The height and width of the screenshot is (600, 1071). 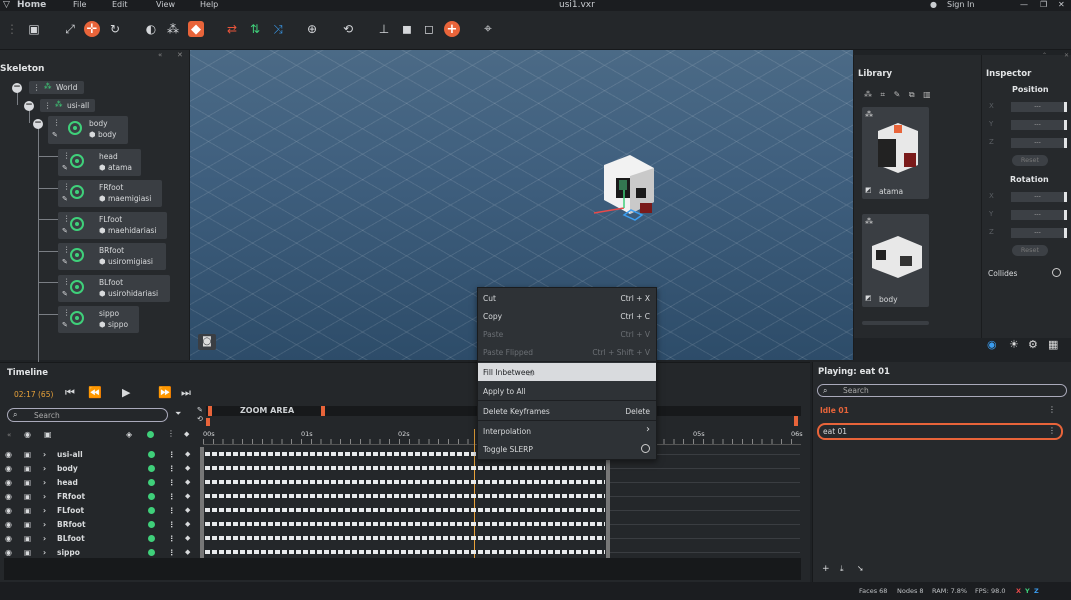 I want to click on cube-button: ◆, so click(x=196, y=29).